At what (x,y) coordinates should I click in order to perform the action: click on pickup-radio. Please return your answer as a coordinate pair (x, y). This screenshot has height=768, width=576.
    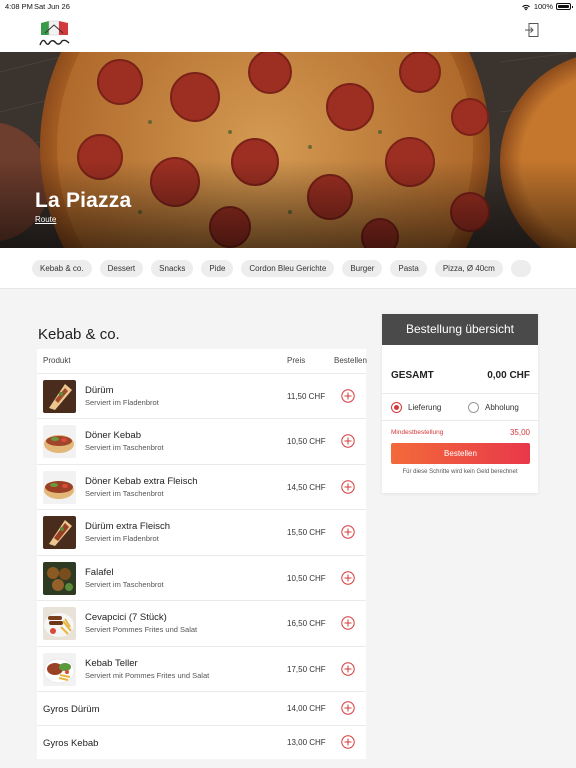
    Looking at the image, I should click on (473, 407).